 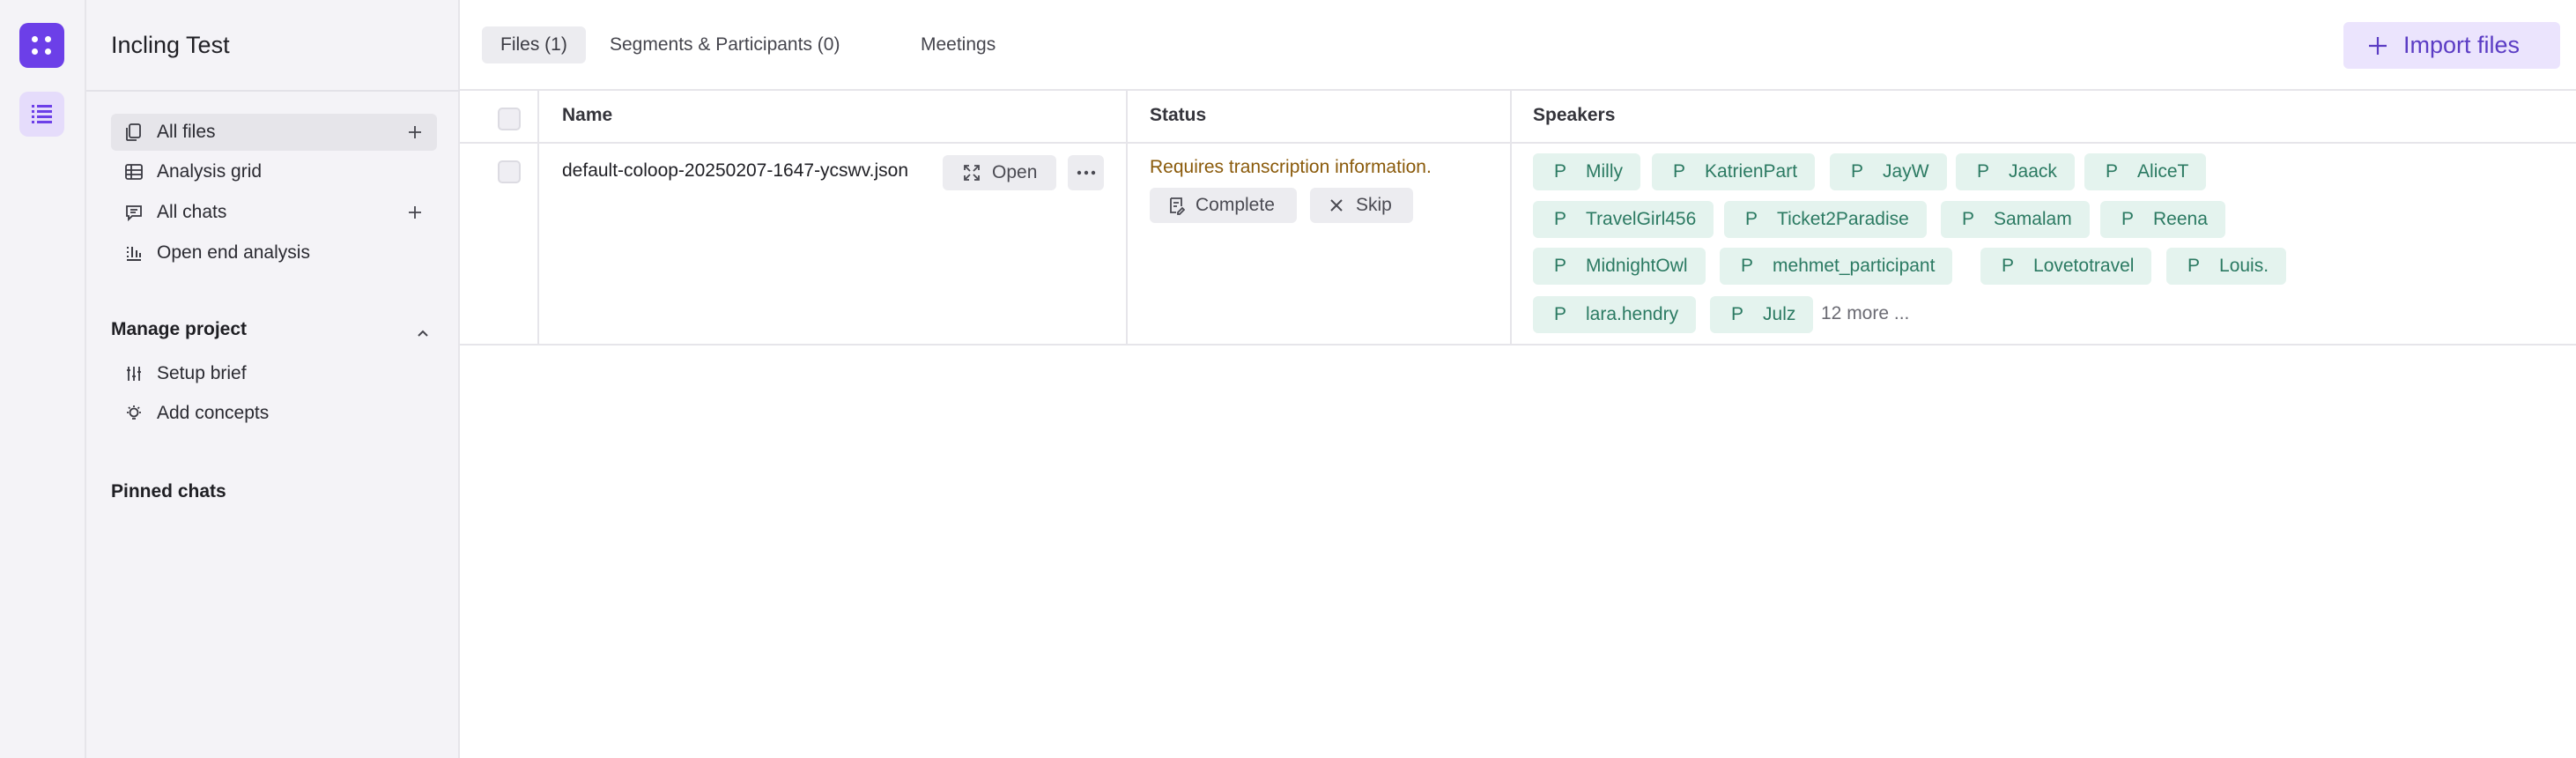 What do you see at coordinates (1620, 266) in the screenshot?
I see `speaker-chip: P MidnightOwl` at bounding box center [1620, 266].